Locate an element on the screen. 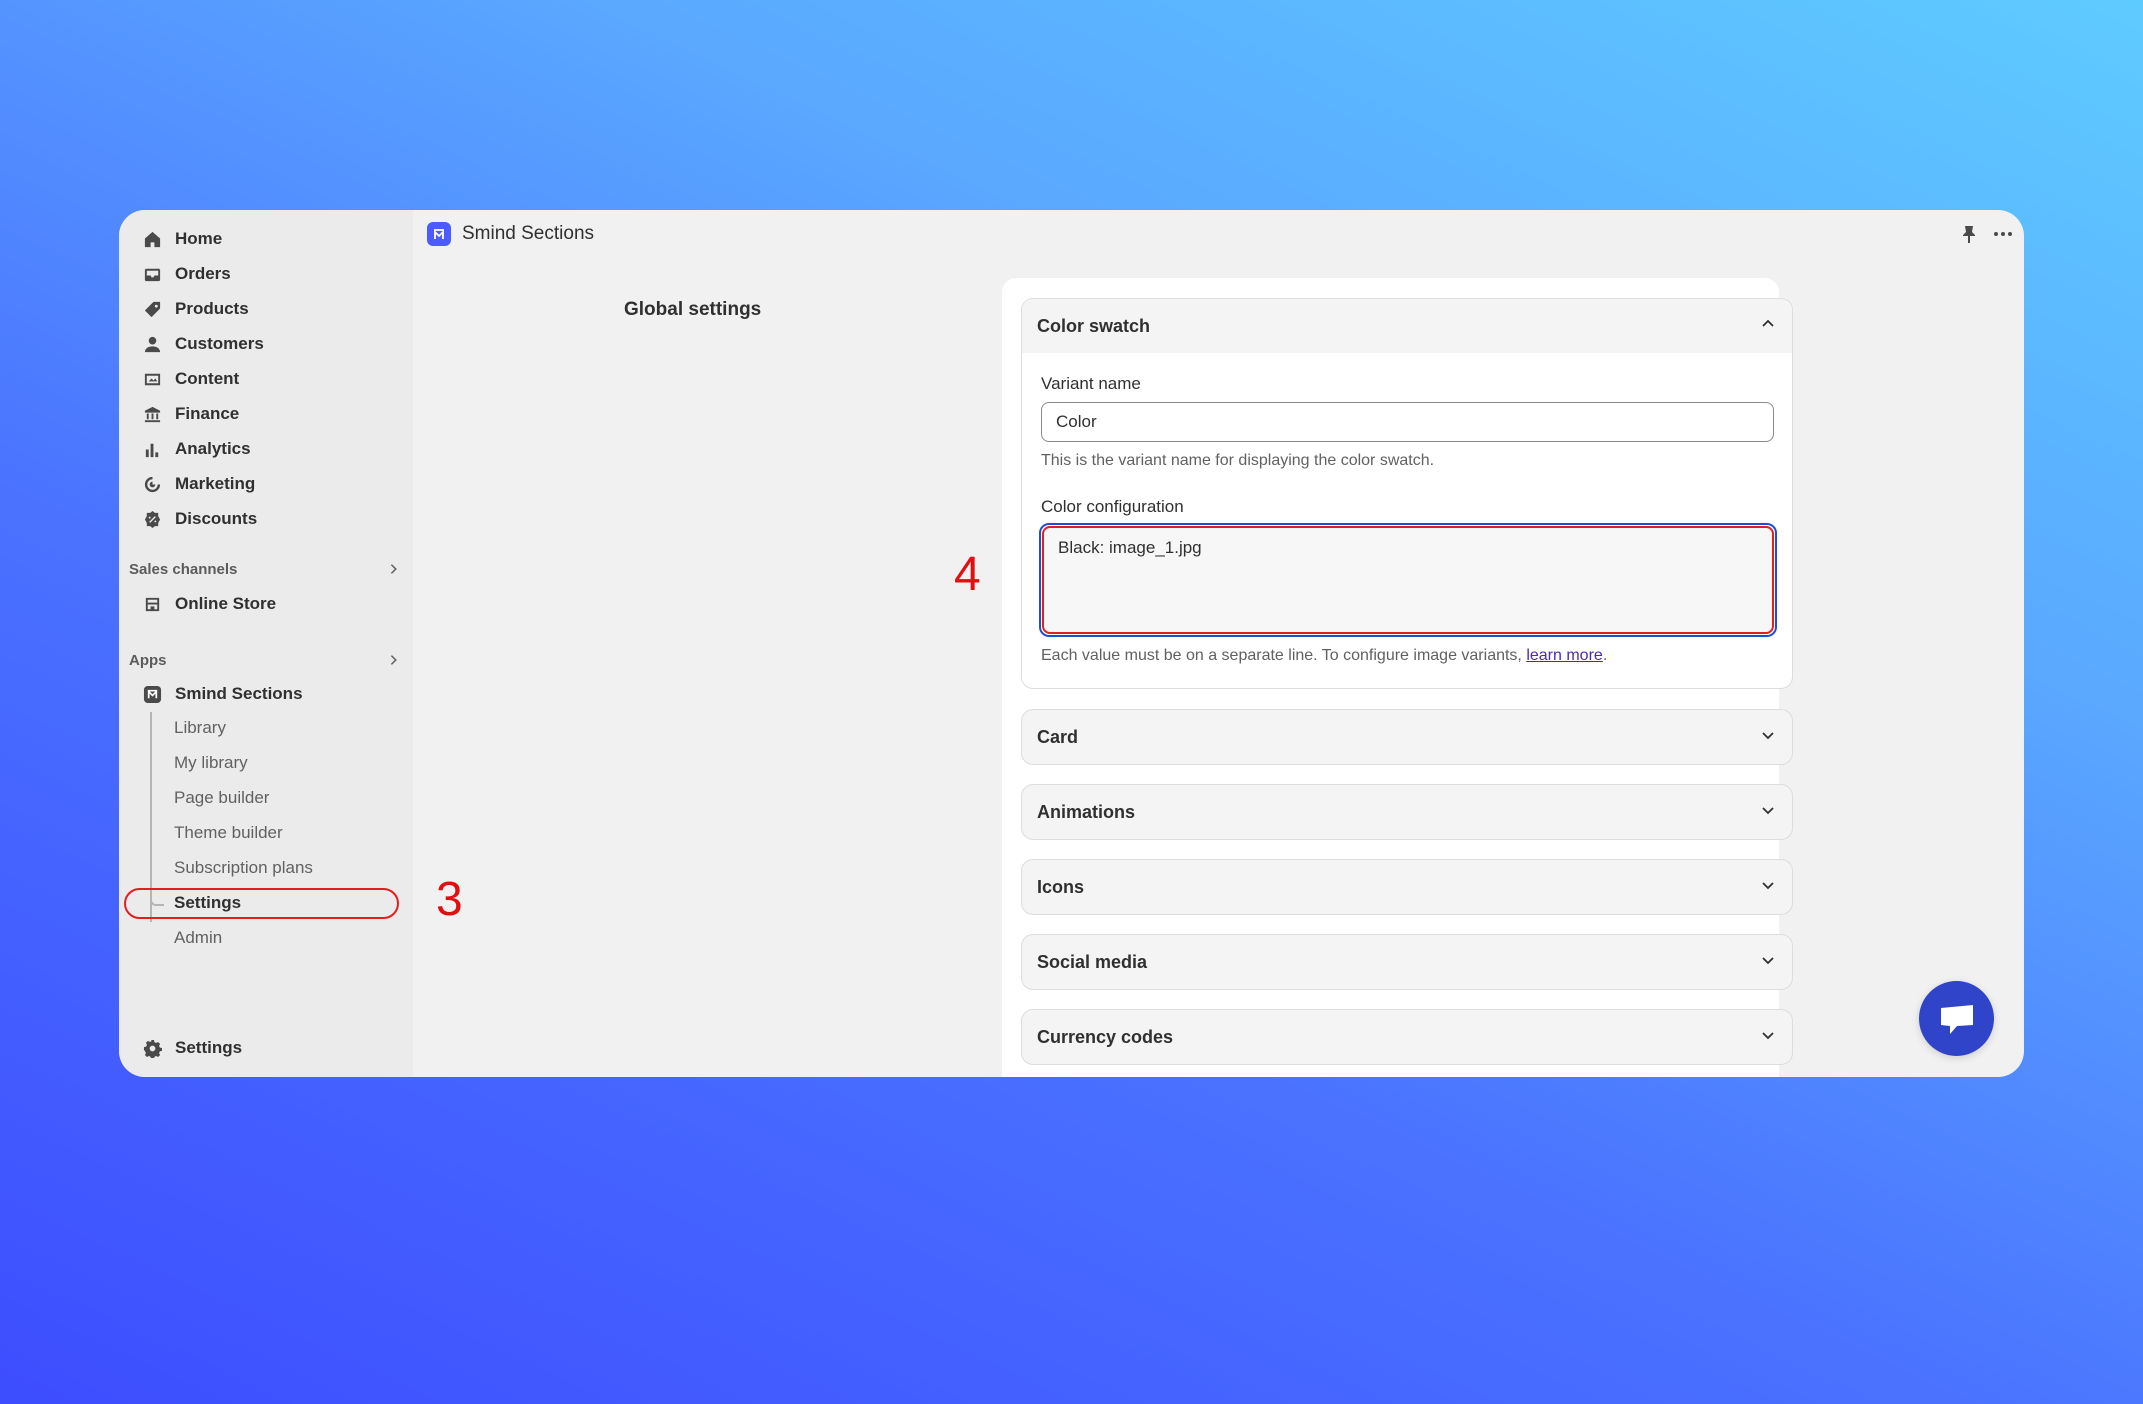 This screenshot has height=1404, width=2143. learn-more-link: learn more is located at coordinates (1564, 655).